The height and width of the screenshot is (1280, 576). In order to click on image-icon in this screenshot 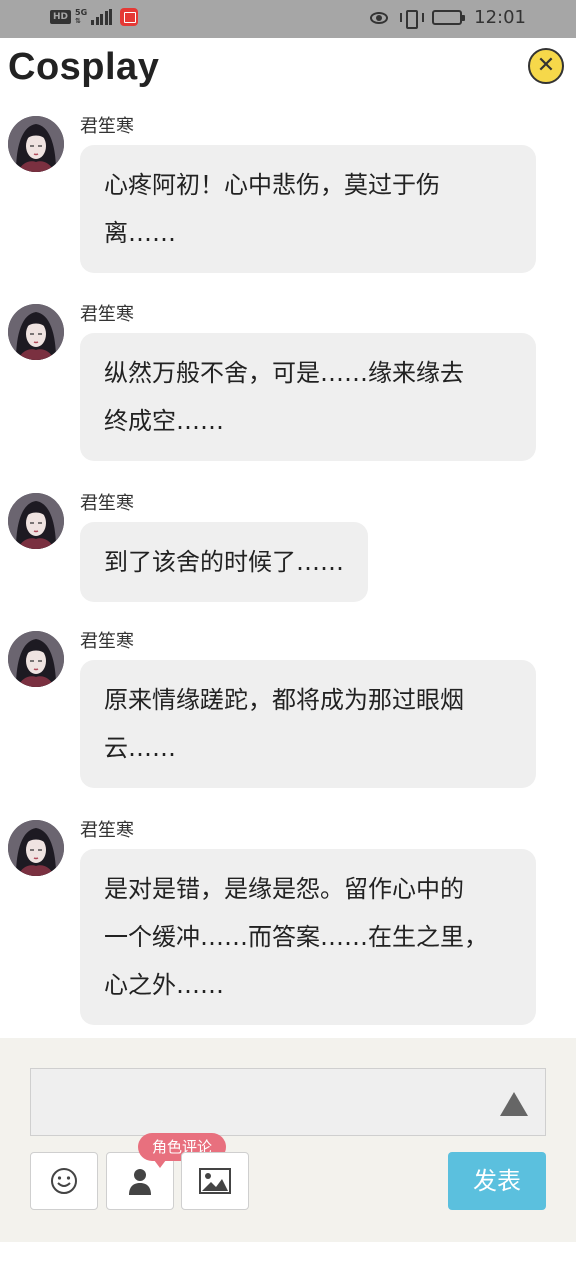, I will do `click(215, 1181)`.